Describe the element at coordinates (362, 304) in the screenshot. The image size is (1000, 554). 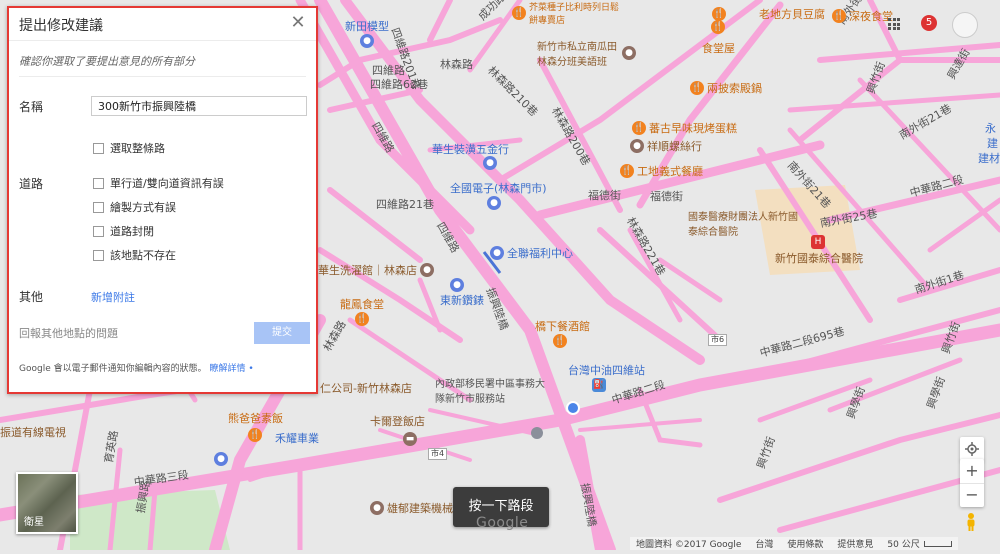
I see `poi-marker: 龍鳳食堂` at that location.